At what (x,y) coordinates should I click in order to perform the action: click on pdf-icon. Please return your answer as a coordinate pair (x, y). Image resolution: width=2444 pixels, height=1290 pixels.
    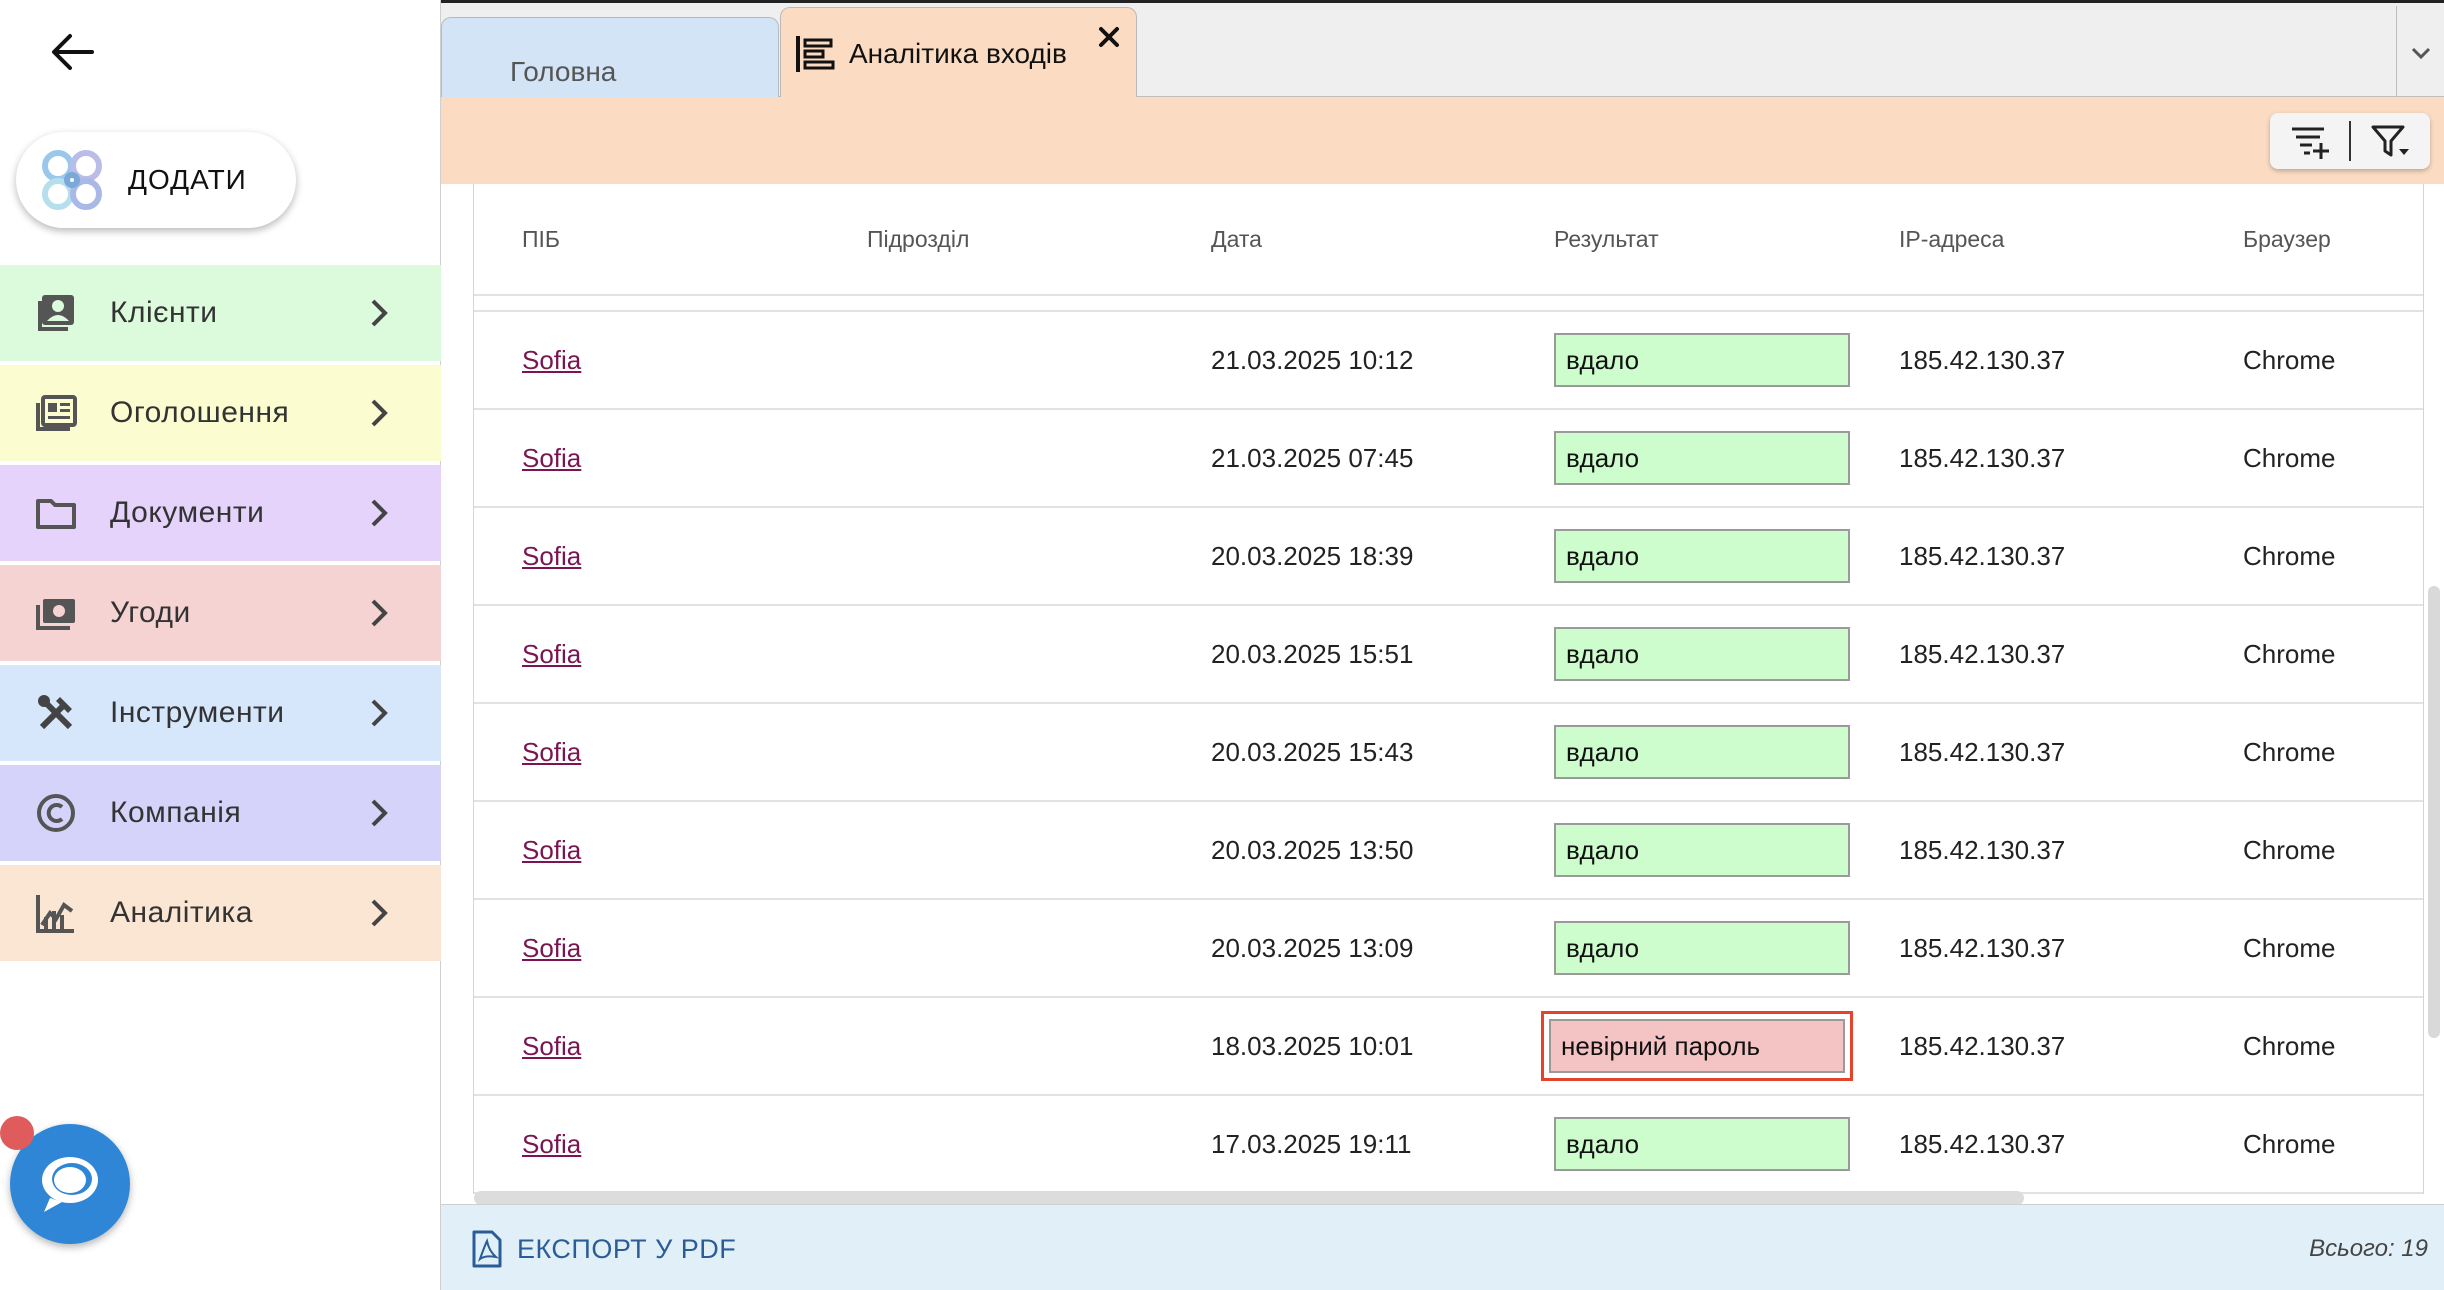
    Looking at the image, I should click on (487, 1249).